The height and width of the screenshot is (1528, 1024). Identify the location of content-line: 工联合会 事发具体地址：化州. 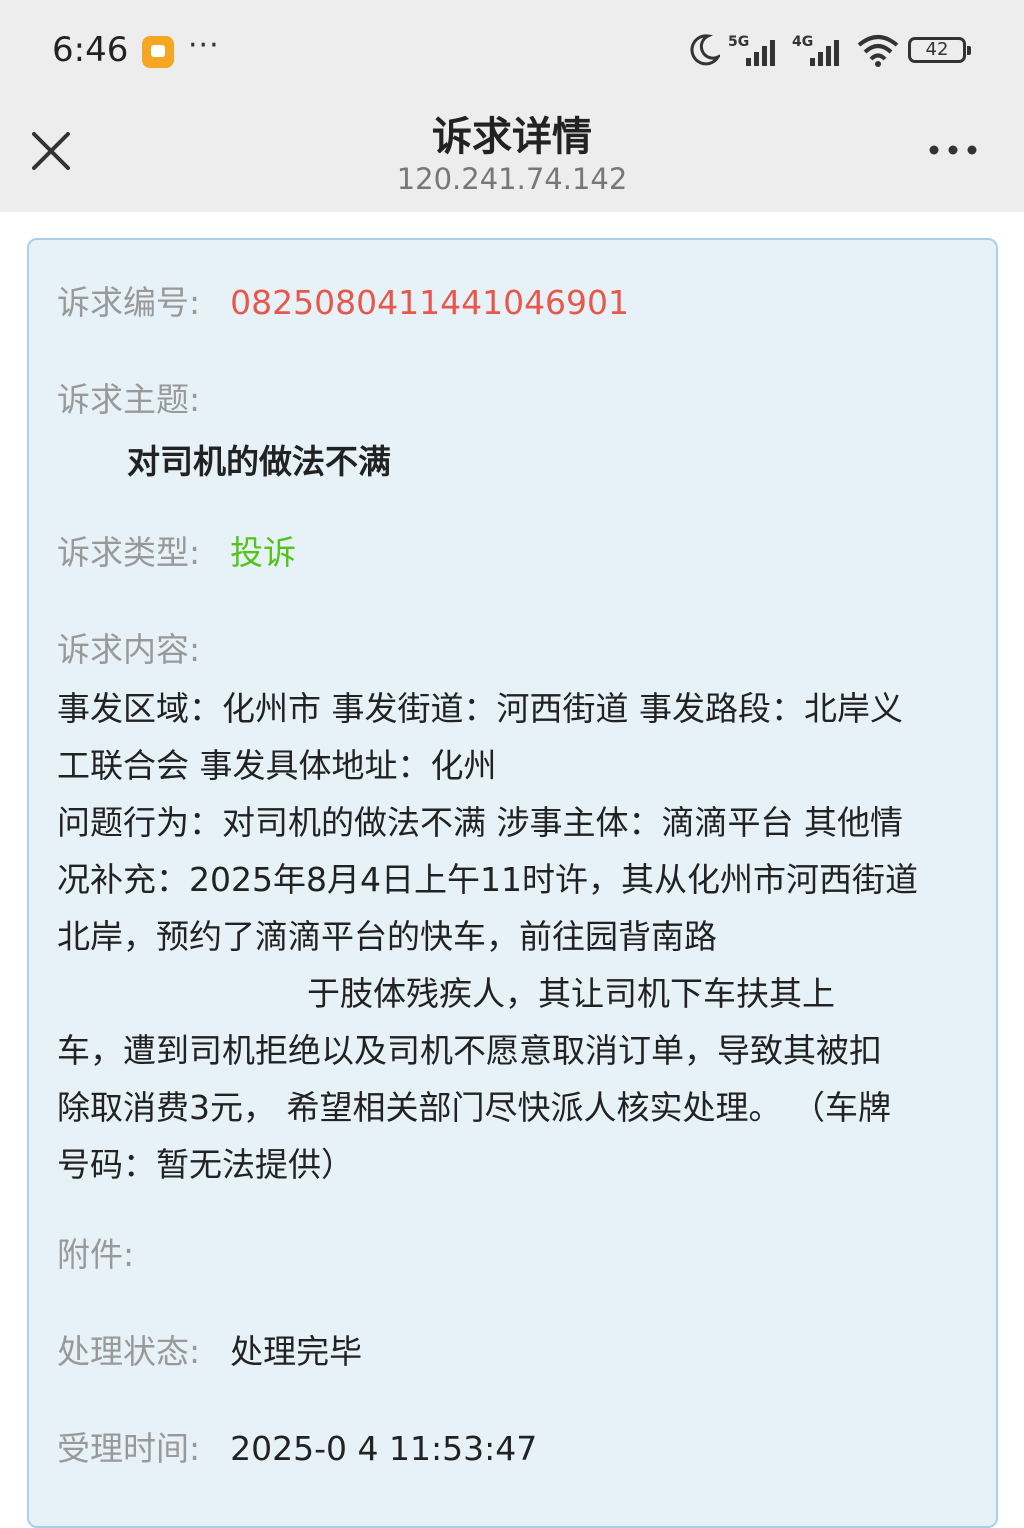
(277, 765).